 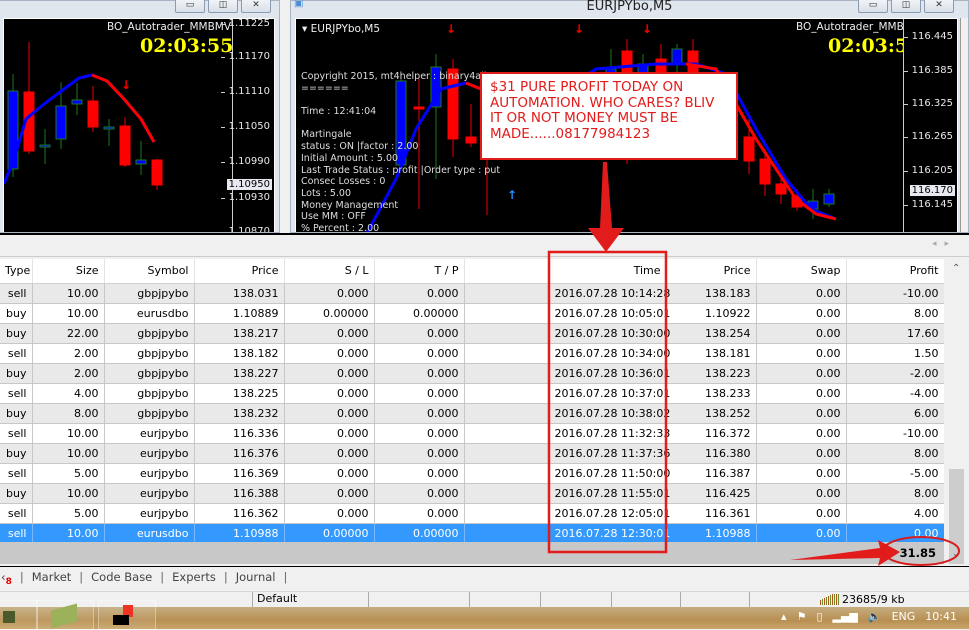 What do you see at coordinates (845, 616) in the screenshot?
I see `network-icon: ▂▄▆` at bounding box center [845, 616].